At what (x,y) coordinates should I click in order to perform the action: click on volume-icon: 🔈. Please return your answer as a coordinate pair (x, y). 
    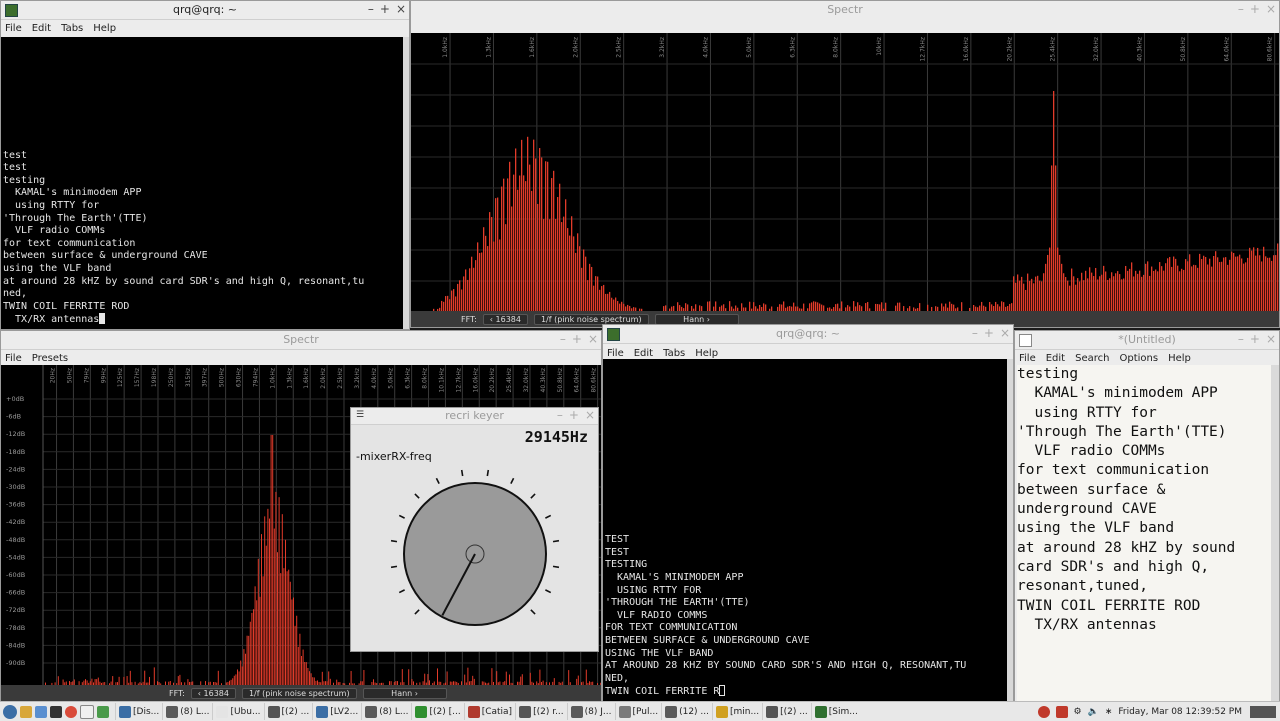
    Looking at the image, I should click on (1093, 712).